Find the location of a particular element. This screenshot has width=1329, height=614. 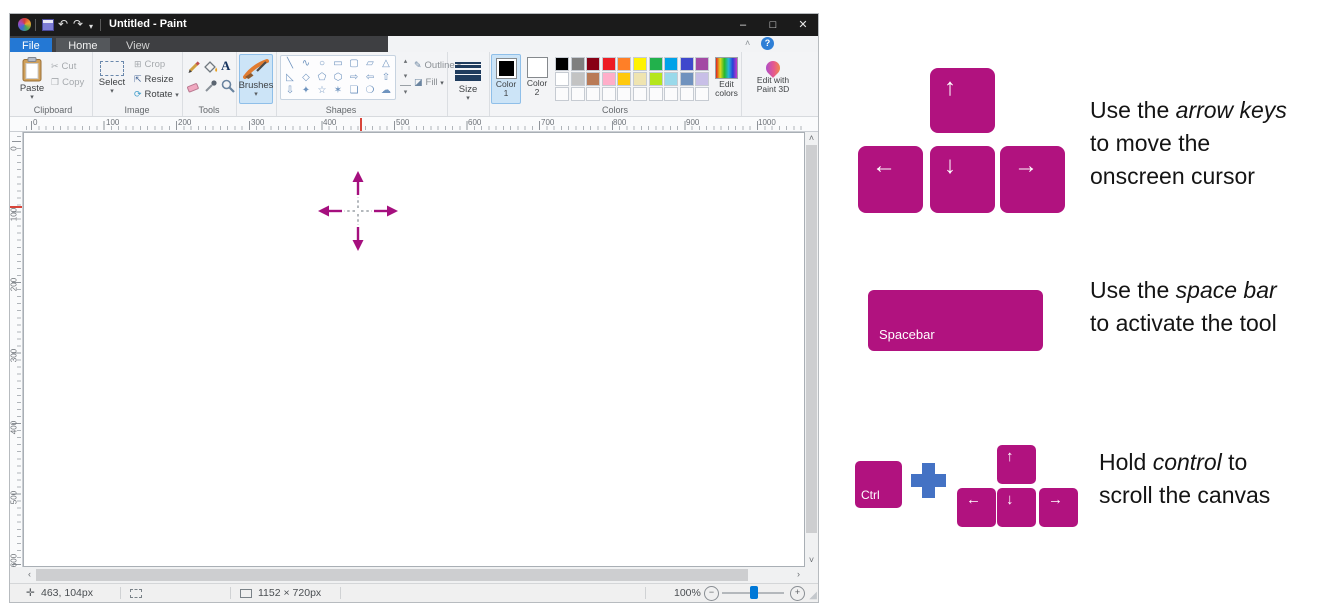

section-colors: Color 1 Color 2 Edit colors Colors is located at coordinates (615, 84).